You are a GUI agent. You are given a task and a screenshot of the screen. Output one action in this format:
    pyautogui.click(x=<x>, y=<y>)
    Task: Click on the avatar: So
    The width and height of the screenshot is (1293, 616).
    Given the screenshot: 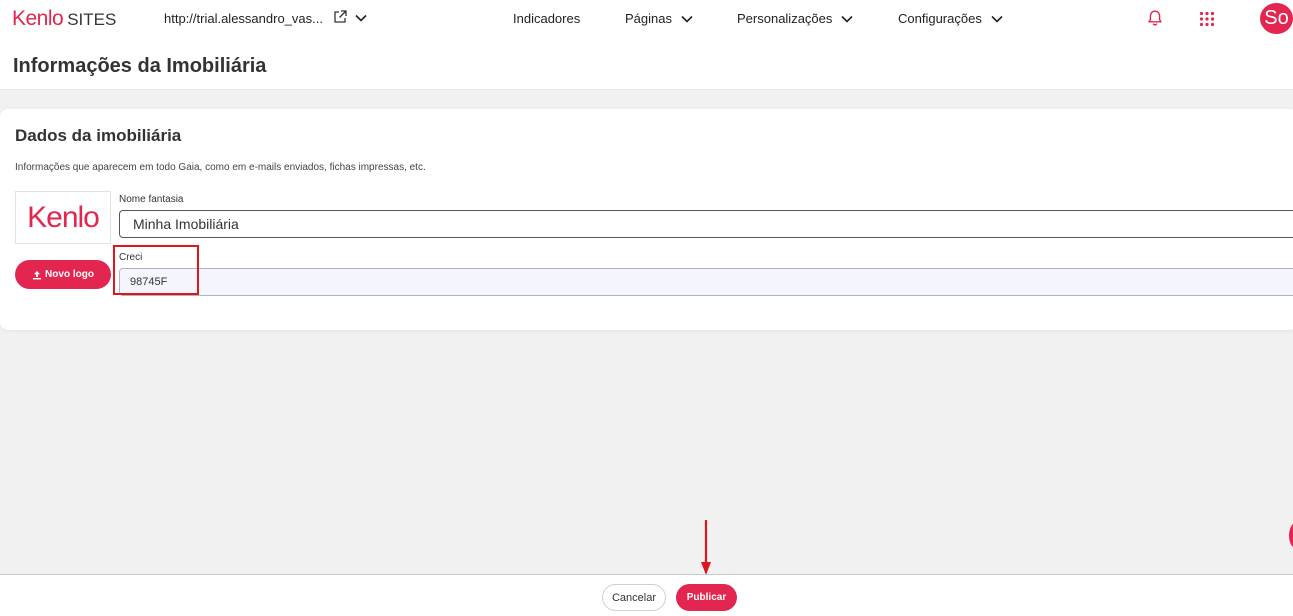 What is the action you would take?
    pyautogui.click(x=1276, y=18)
    